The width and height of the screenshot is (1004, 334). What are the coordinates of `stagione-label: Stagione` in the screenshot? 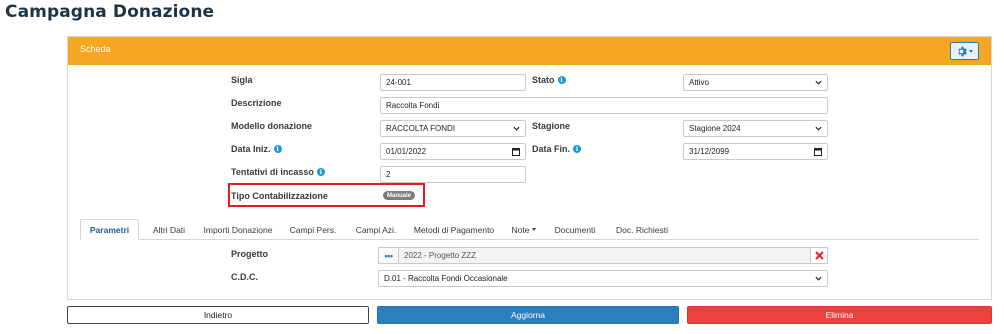 It's located at (551, 126).